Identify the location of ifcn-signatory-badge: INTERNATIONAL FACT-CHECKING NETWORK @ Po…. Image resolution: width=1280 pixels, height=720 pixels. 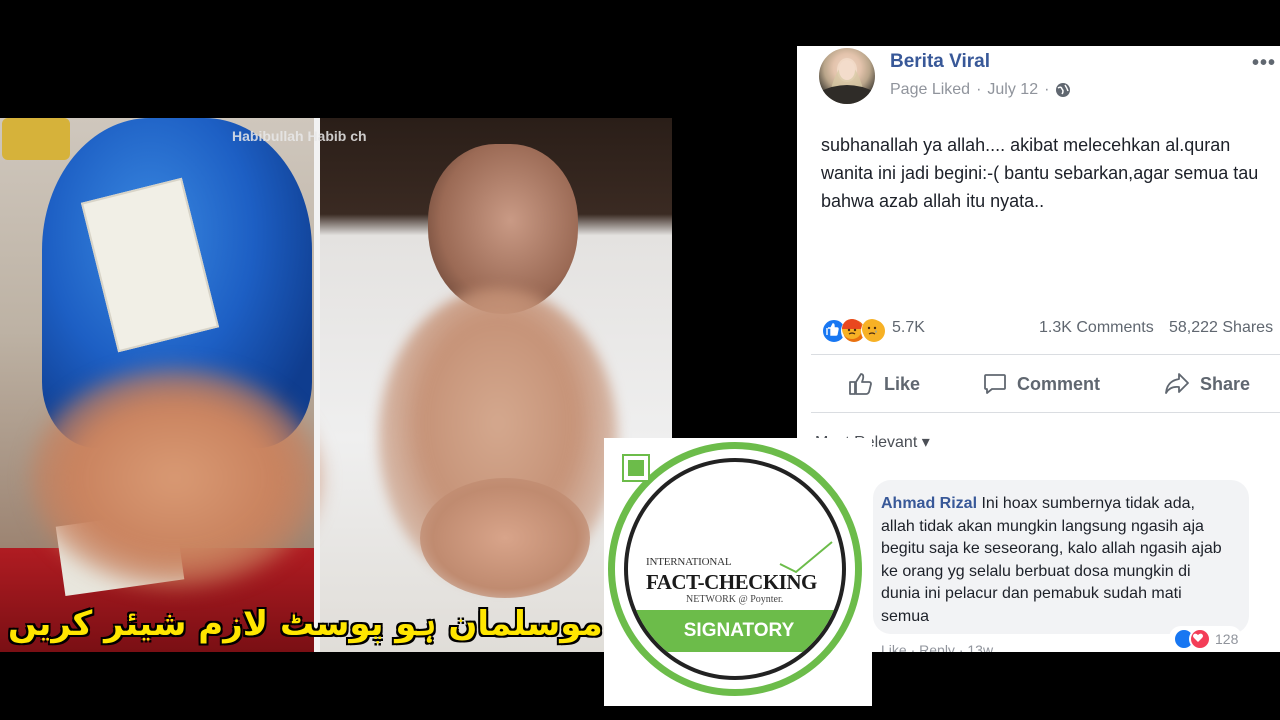
(738, 572).